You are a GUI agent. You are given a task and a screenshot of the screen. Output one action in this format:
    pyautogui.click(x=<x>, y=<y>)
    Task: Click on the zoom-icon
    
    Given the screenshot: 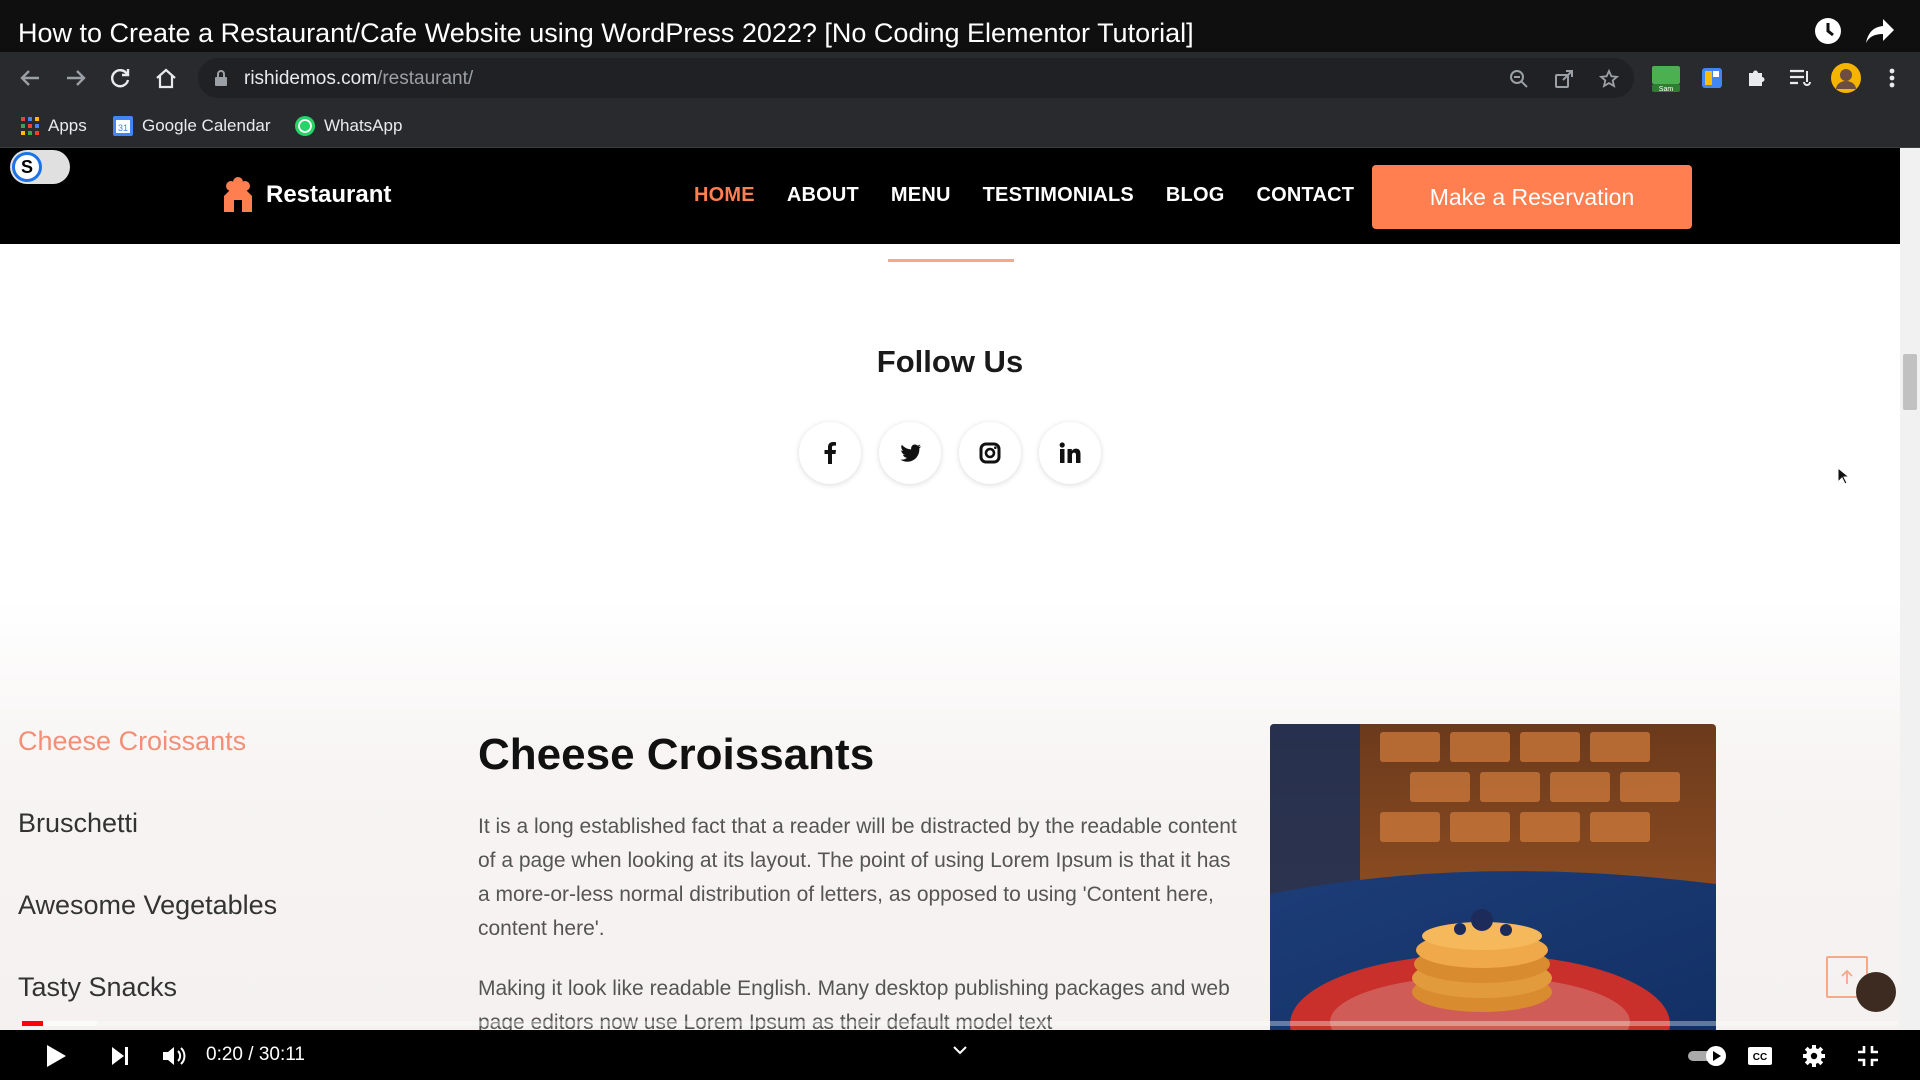 What is the action you would take?
    pyautogui.click(x=1519, y=79)
    